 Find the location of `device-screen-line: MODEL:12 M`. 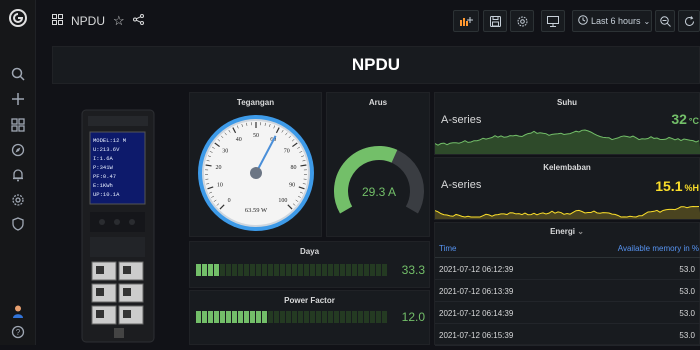

device-screen-line: MODEL:12 M is located at coordinates (109, 140).